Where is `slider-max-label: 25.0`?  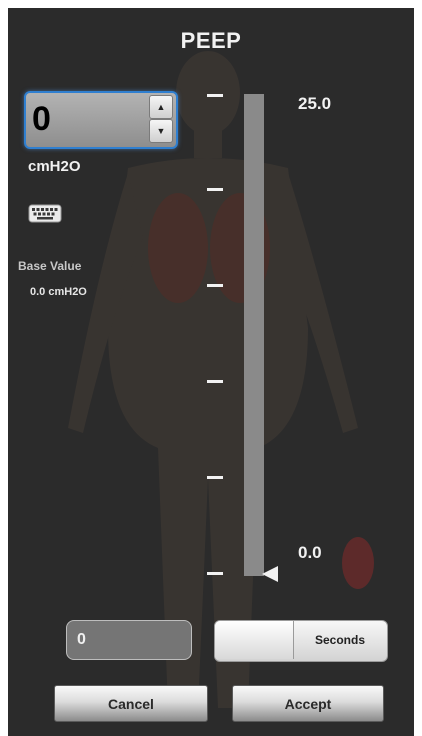
slider-max-label: 25.0 is located at coordinates (315, 103).